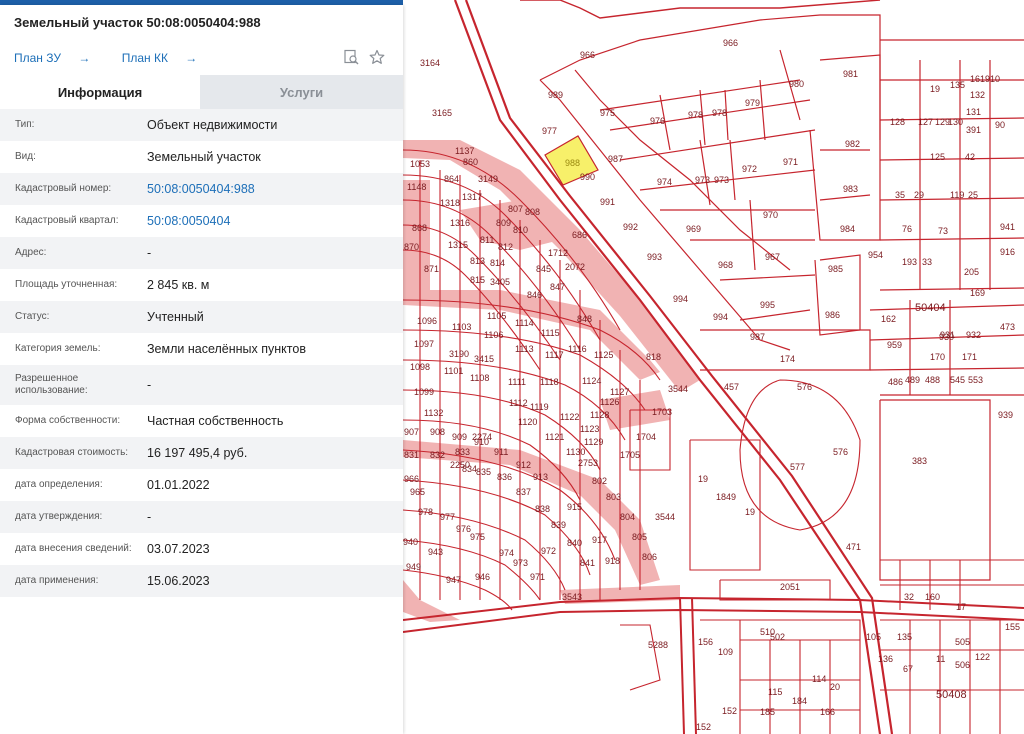  I want to click on parcel-label-3164: 3164, so click(430, 63).